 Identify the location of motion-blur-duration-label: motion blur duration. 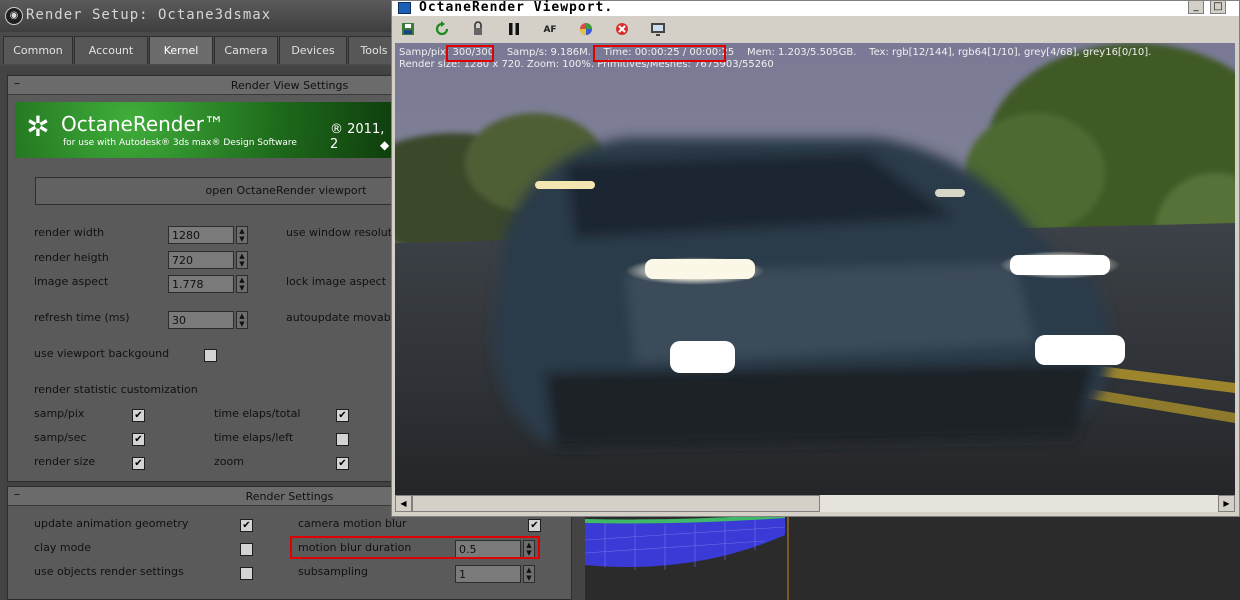
(355, 547).